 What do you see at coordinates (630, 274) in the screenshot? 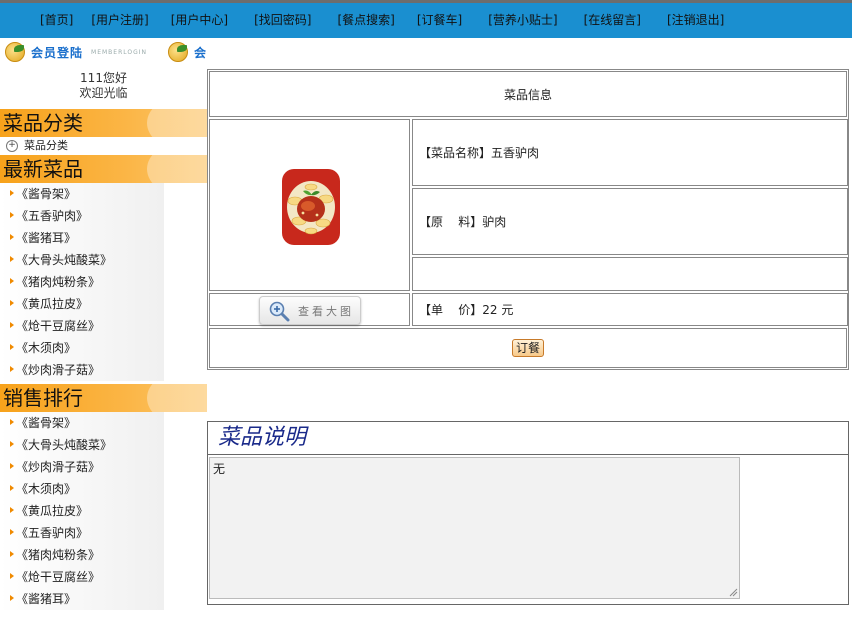
I see `dish-empty-cell` at bounding box center [630, 274].